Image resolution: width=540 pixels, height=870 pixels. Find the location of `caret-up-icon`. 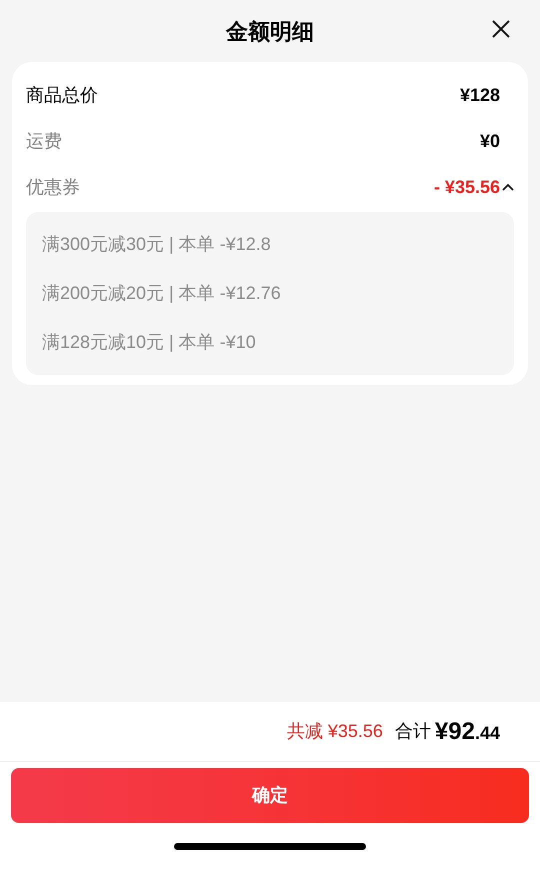

caret-up-icon is located at coordinates (508, 187).